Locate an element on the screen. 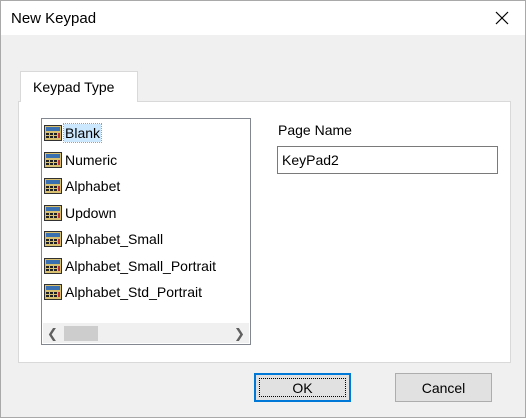 The height and width of the screenshot is (418, 526). close-icon is located at coordinates (502, 18).